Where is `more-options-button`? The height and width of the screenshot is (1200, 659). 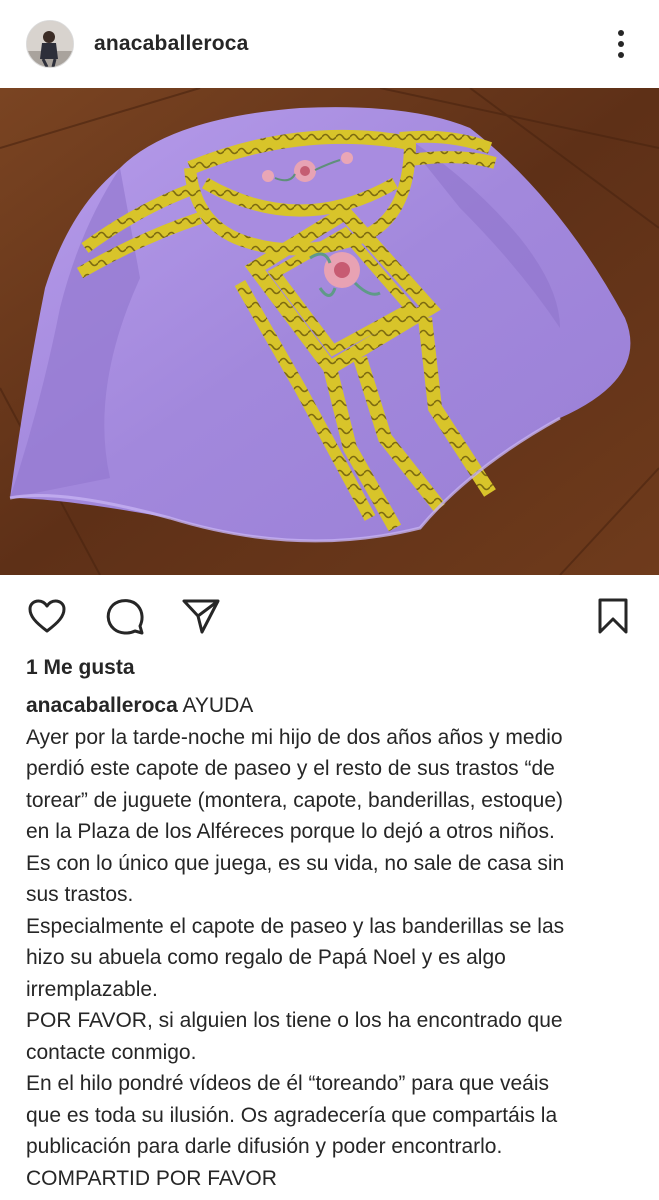
more-options-button is located at coordinates (621, 44).